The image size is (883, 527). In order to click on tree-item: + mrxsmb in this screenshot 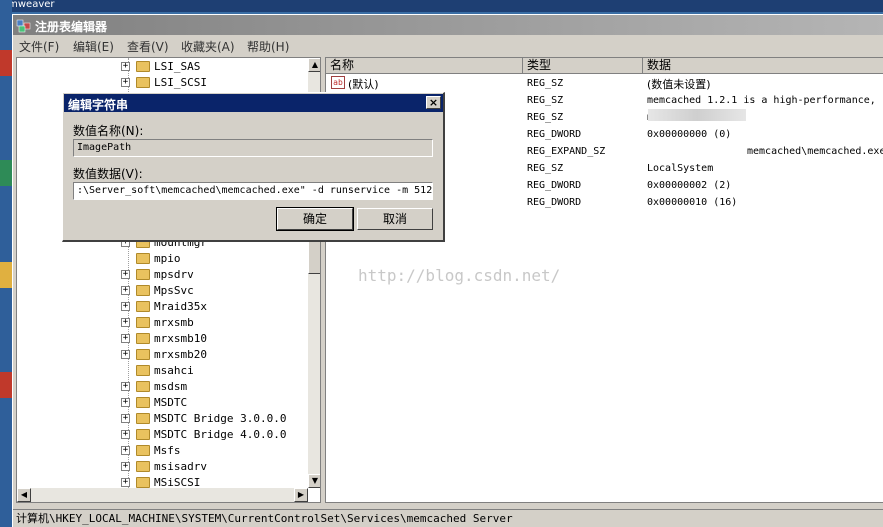, I will do `click(162, 323)`.